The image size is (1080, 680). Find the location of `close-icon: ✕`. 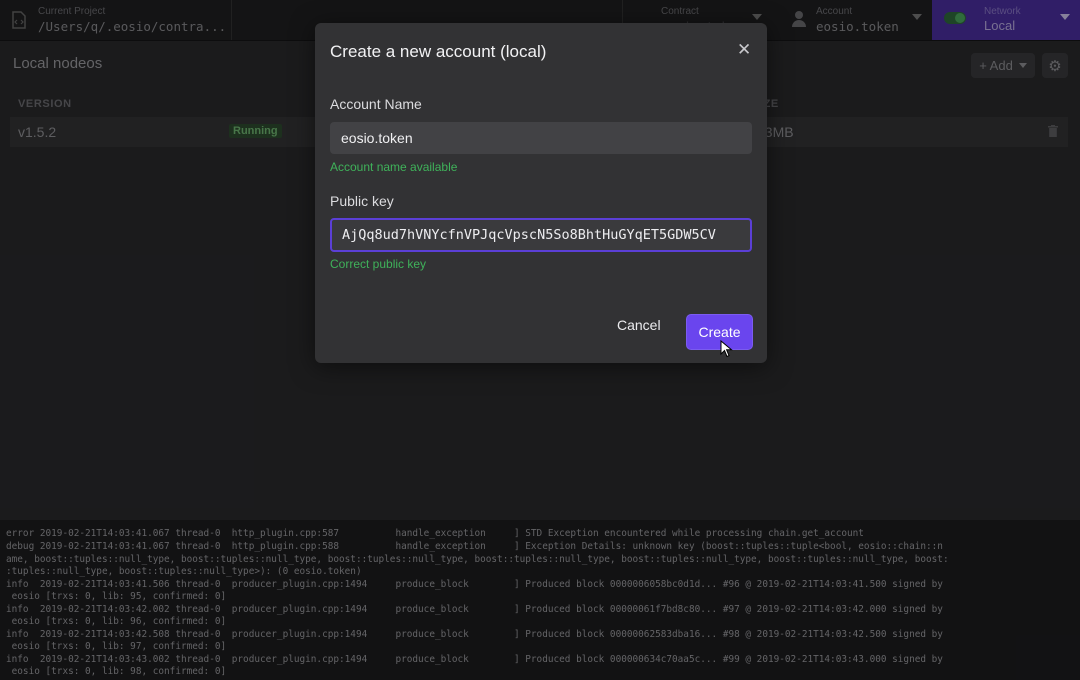

close-icon: ✕ is located at coordinates (744, 50).